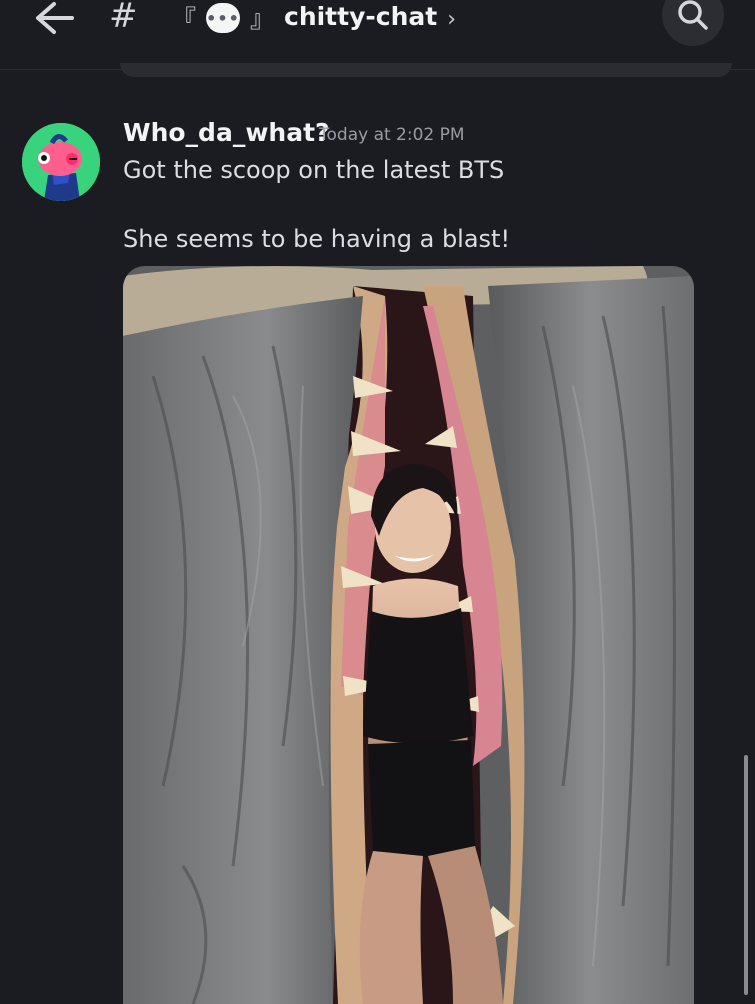 This screenshot has width=755, height=1004. Describe the element at coordinates (123, 18) in the screenshot. I see `channel-hash-icon: #` at that location.